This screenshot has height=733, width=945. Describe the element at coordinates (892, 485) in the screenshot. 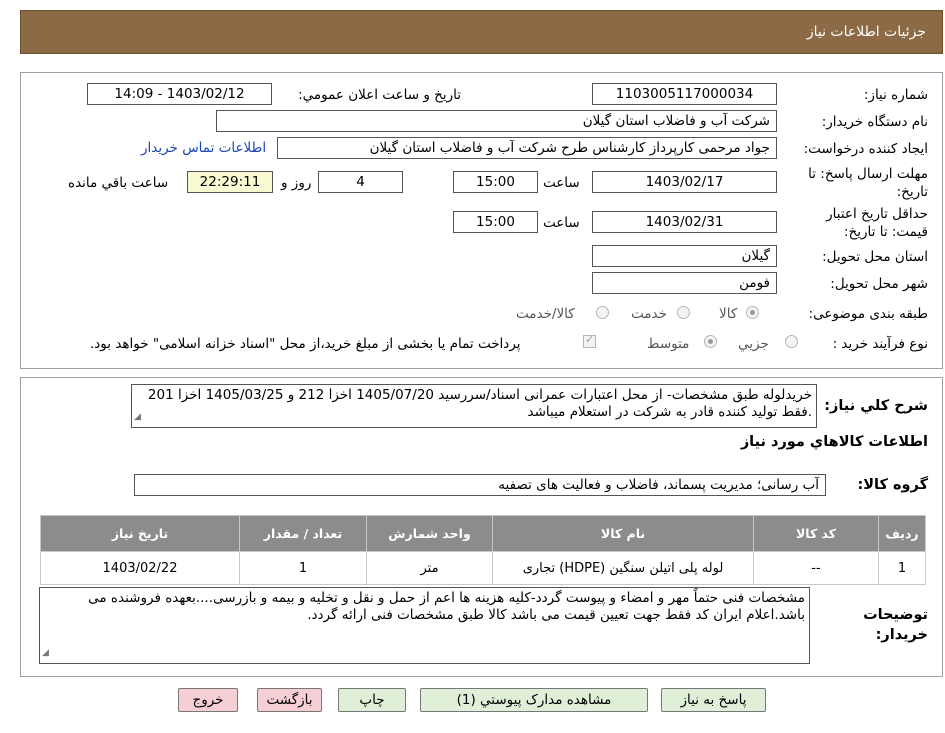

I see `goods-group-label: گروه کالا:` at that location.